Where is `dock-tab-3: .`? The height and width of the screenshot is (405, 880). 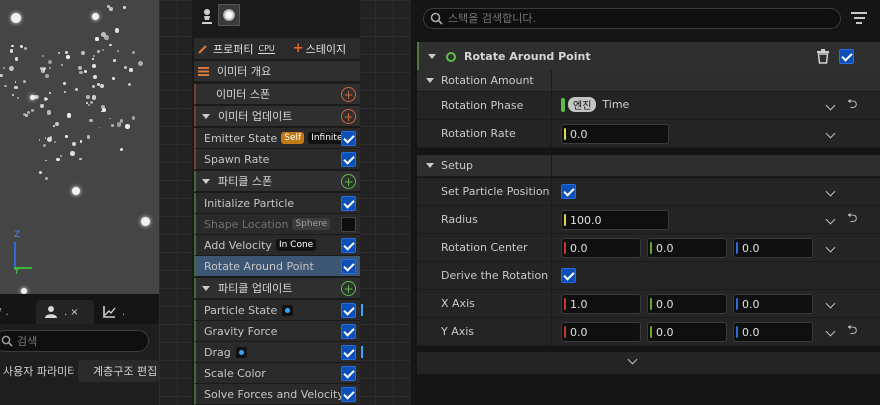
dock-tab-3: . is located at coordinates (120, 312).